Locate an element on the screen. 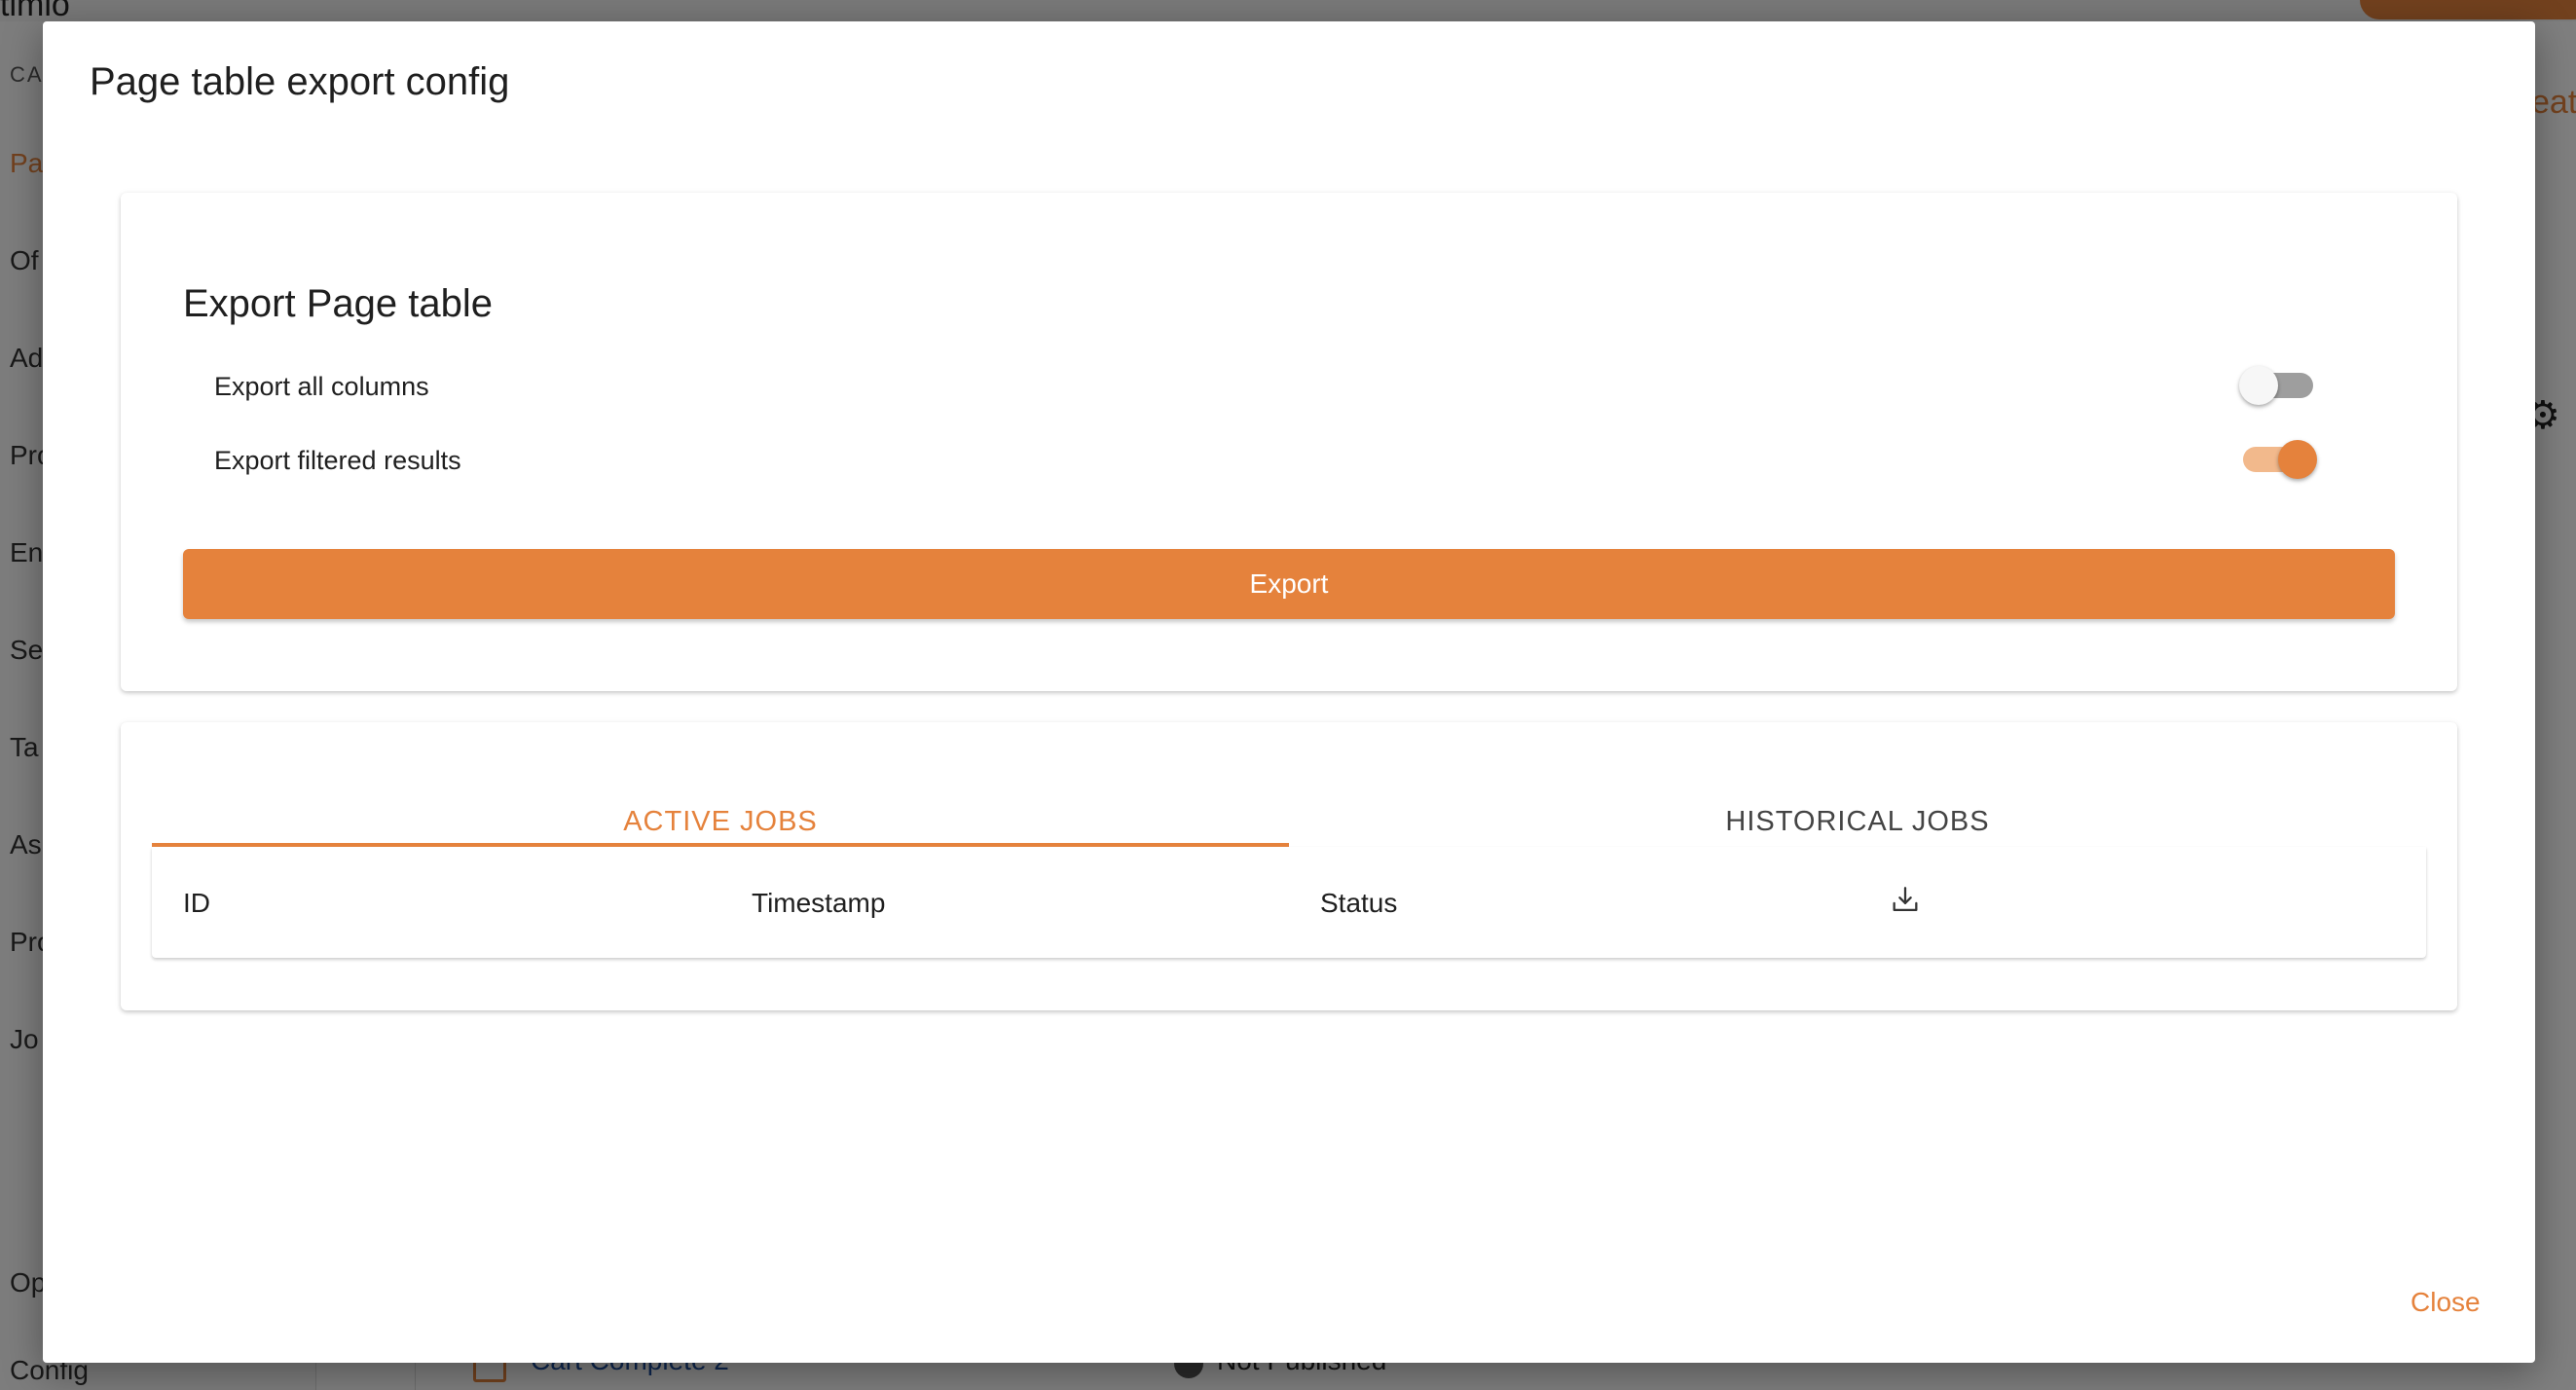  export-card-heading: Export Page table is located at coordinates (338, 303).